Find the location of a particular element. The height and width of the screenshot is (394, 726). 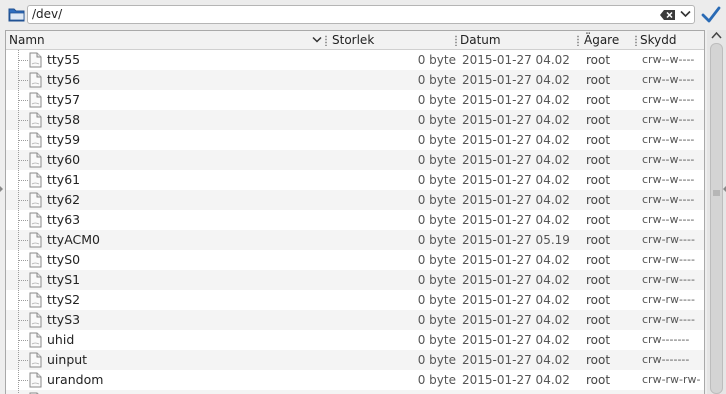

column-header-permissions: Skydd is located at coordinates (658, 40).